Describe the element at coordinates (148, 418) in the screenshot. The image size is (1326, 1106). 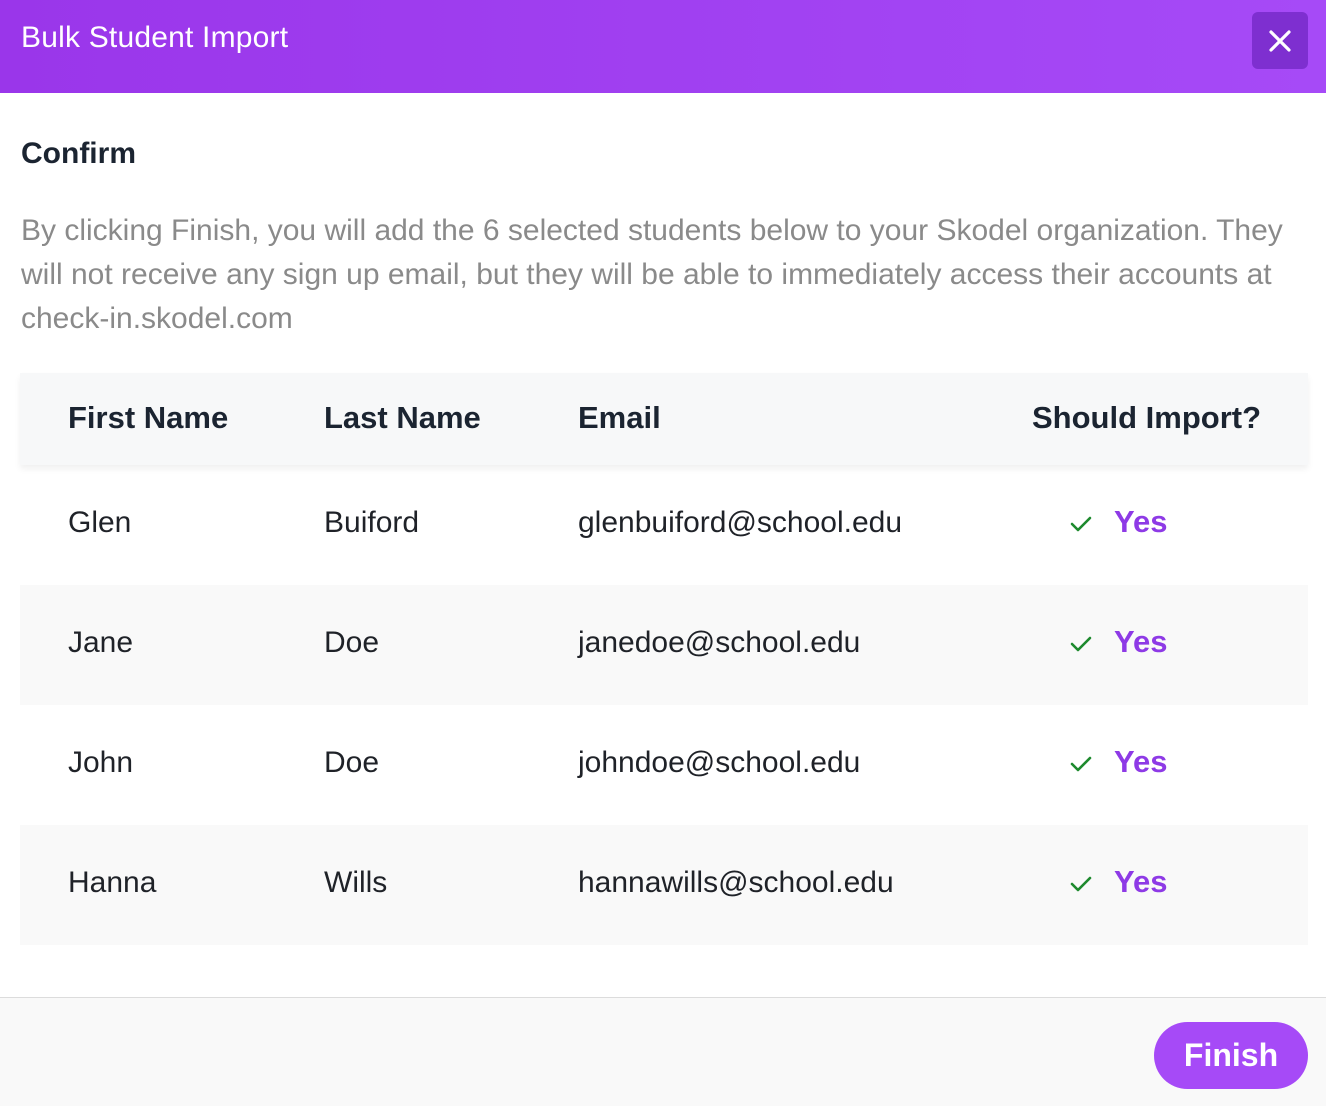
I see `column-header-first-name: First Name` at that location.